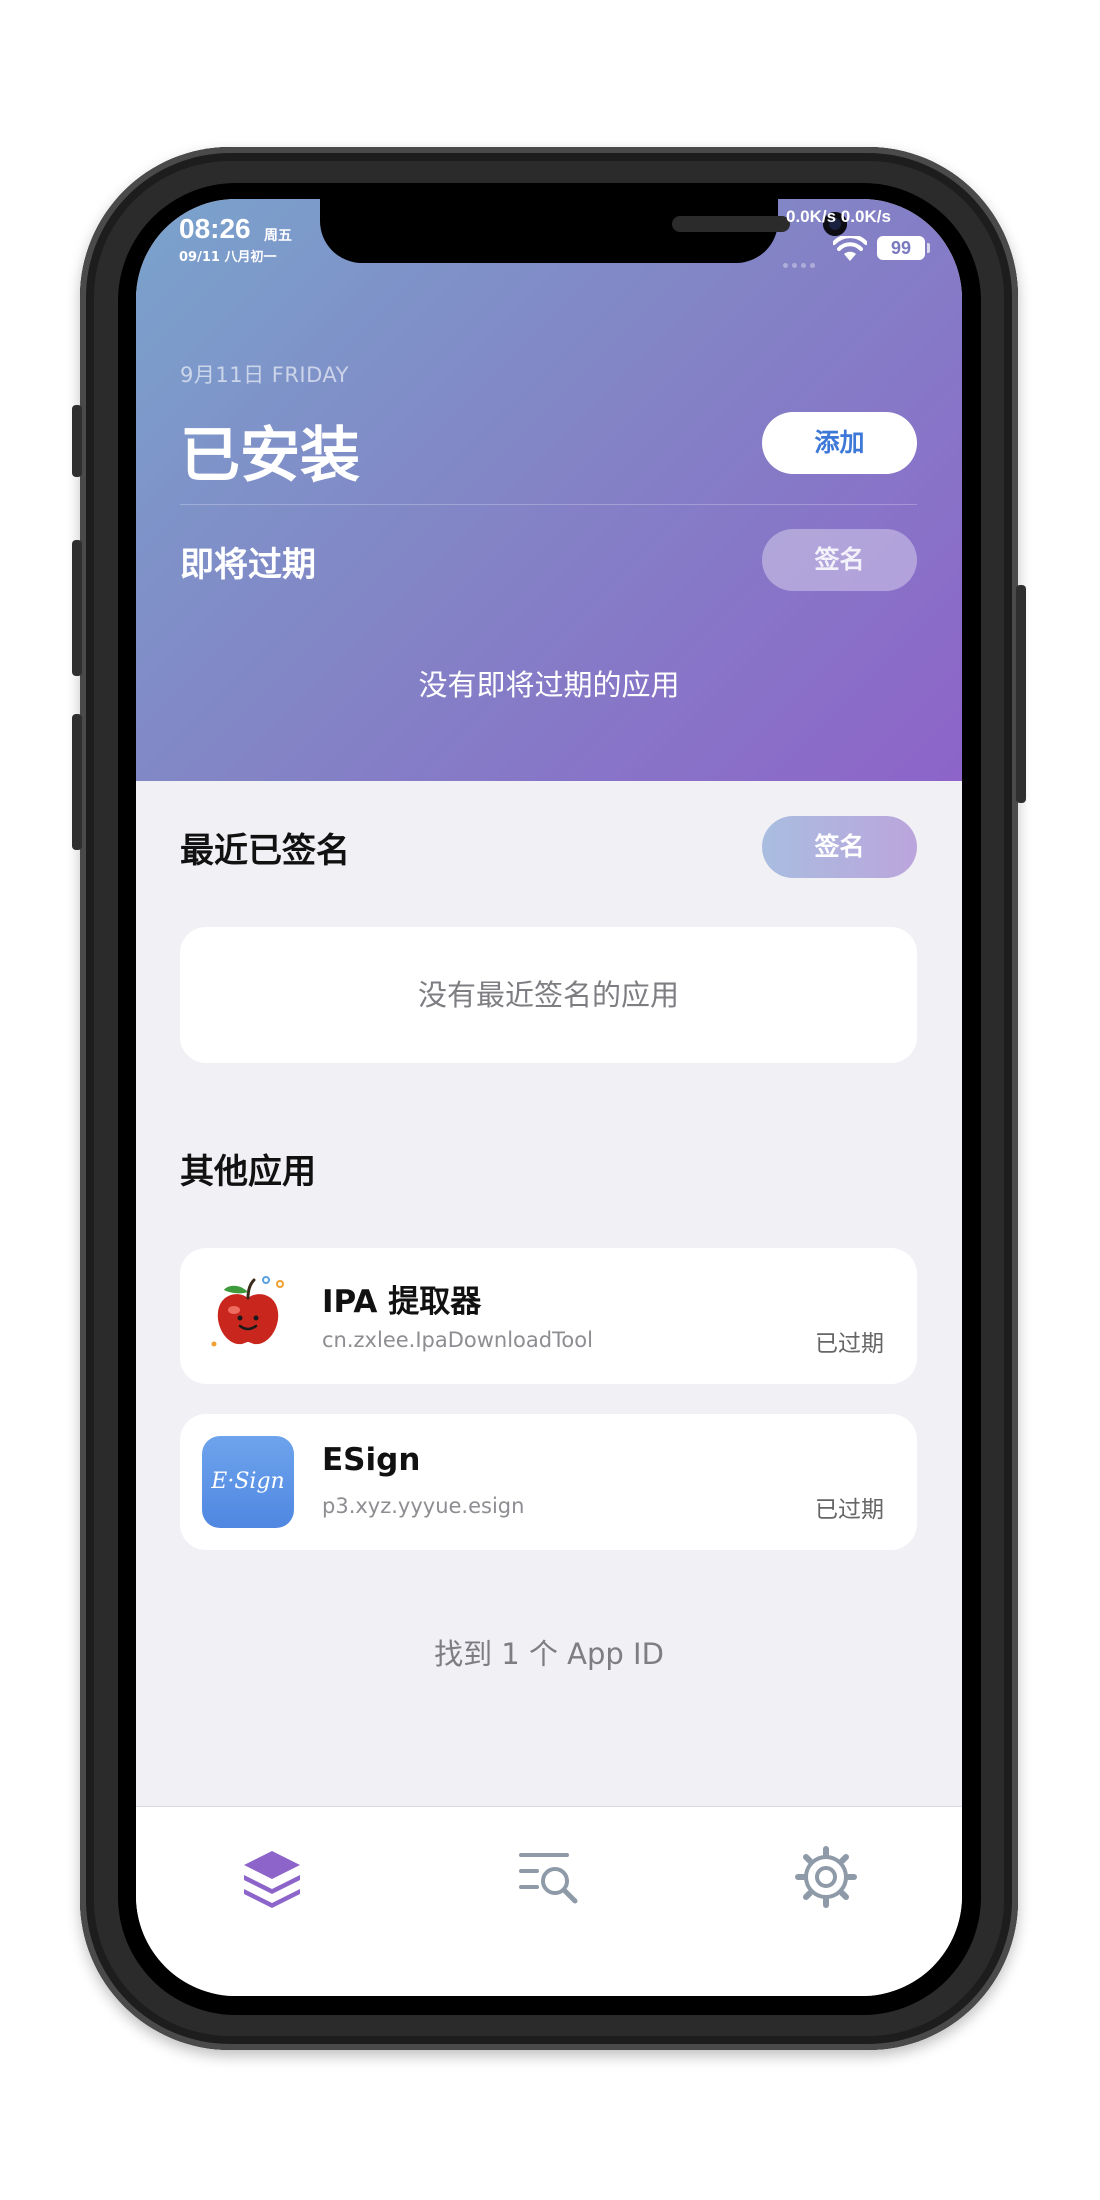 This screenshot has width=1100, height=2200. What do you see at coordinates (901, 248) in the screenshot?
I see `battery-level: 99` at bounding box center [901, 248].